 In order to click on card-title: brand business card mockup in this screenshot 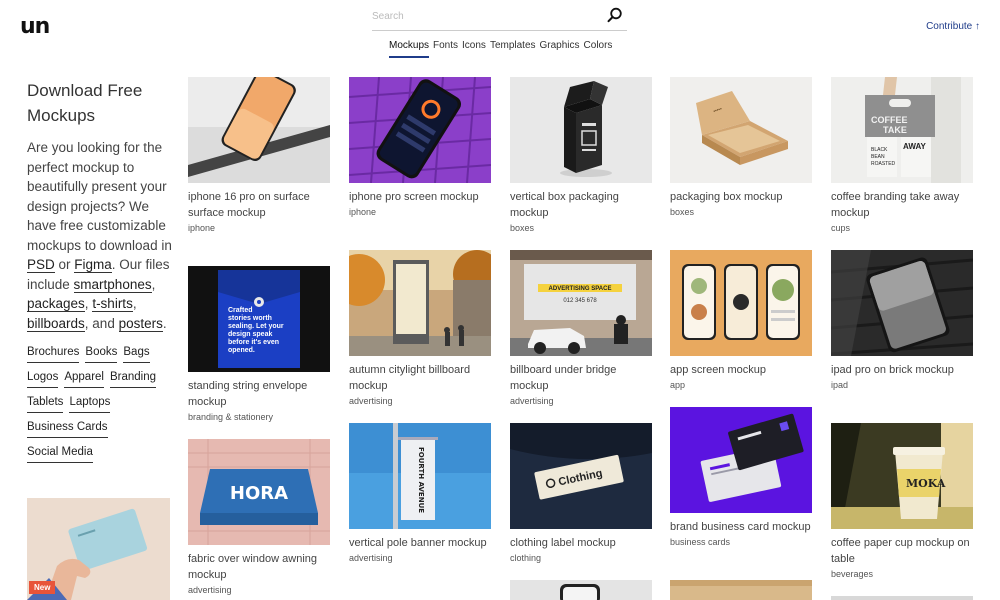, I will do `click(740, 527)`.